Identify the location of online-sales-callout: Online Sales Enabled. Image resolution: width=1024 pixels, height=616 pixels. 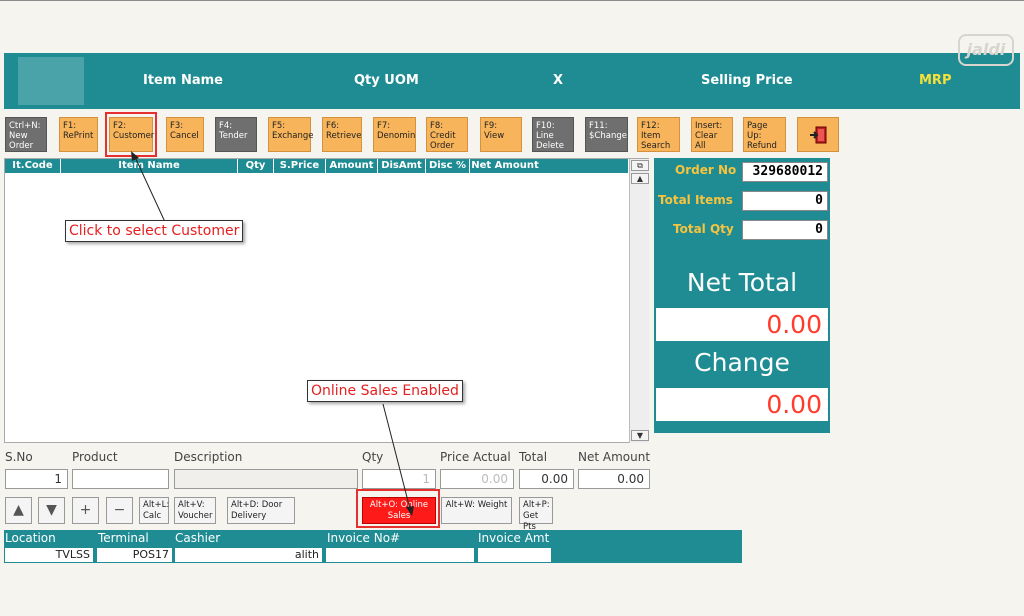
(385, 391).